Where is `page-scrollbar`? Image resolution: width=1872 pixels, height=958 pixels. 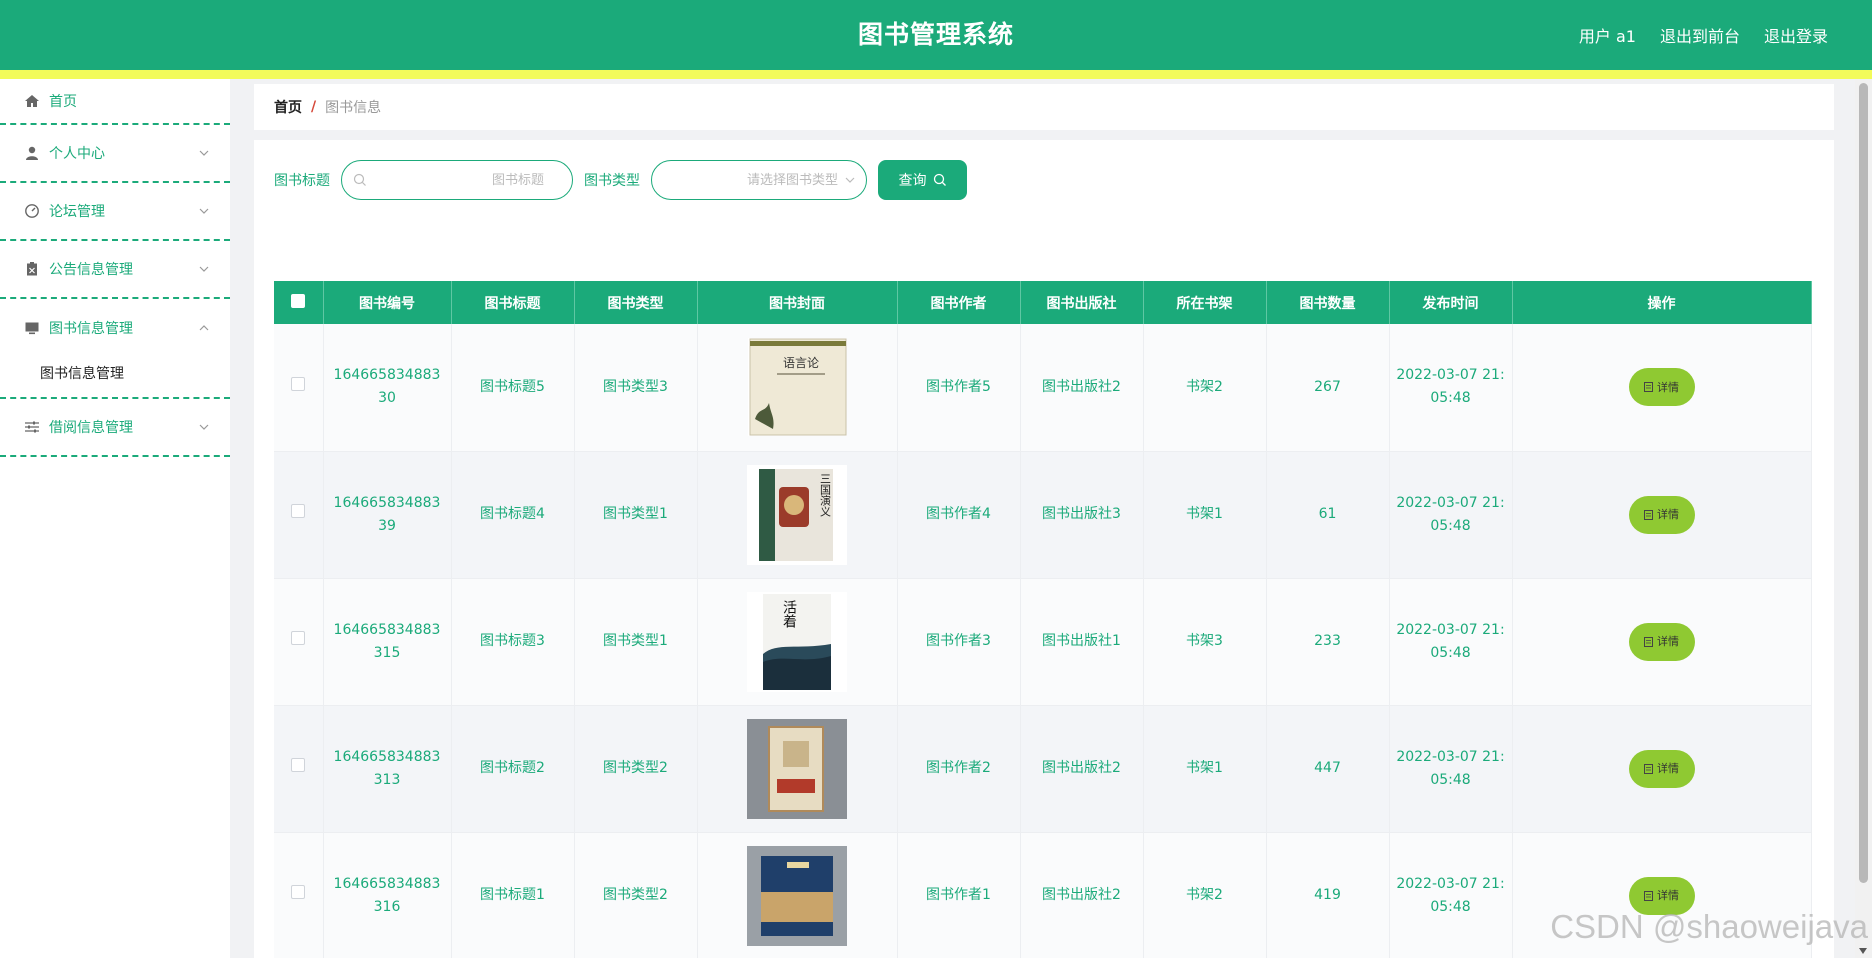 page-scrollbar is located at coordinates (1863, 518).